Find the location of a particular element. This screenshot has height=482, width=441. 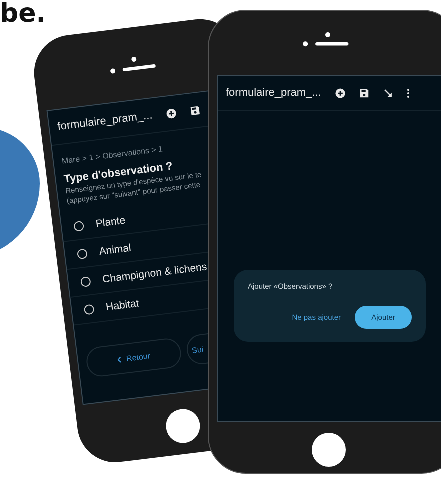

chevron-left-icon is located at coordinates (119, 360).